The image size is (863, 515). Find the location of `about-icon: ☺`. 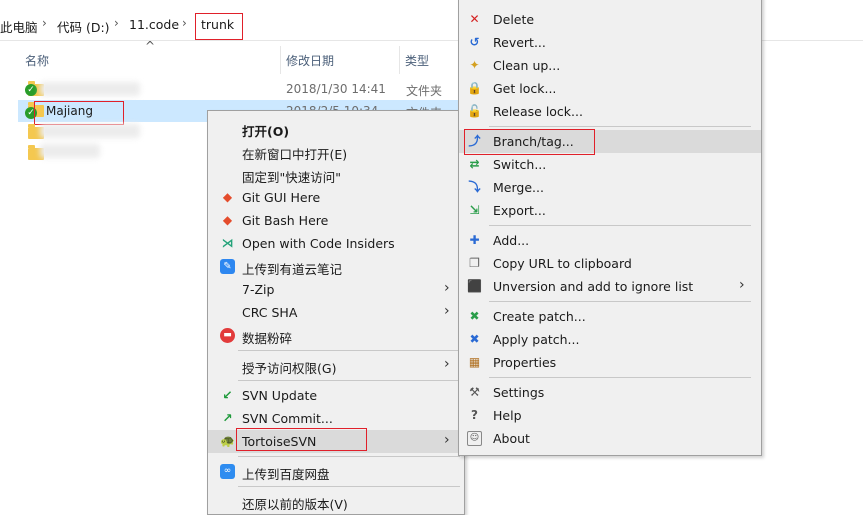

about-icon: ☺ is located at coordinates (474, 438).